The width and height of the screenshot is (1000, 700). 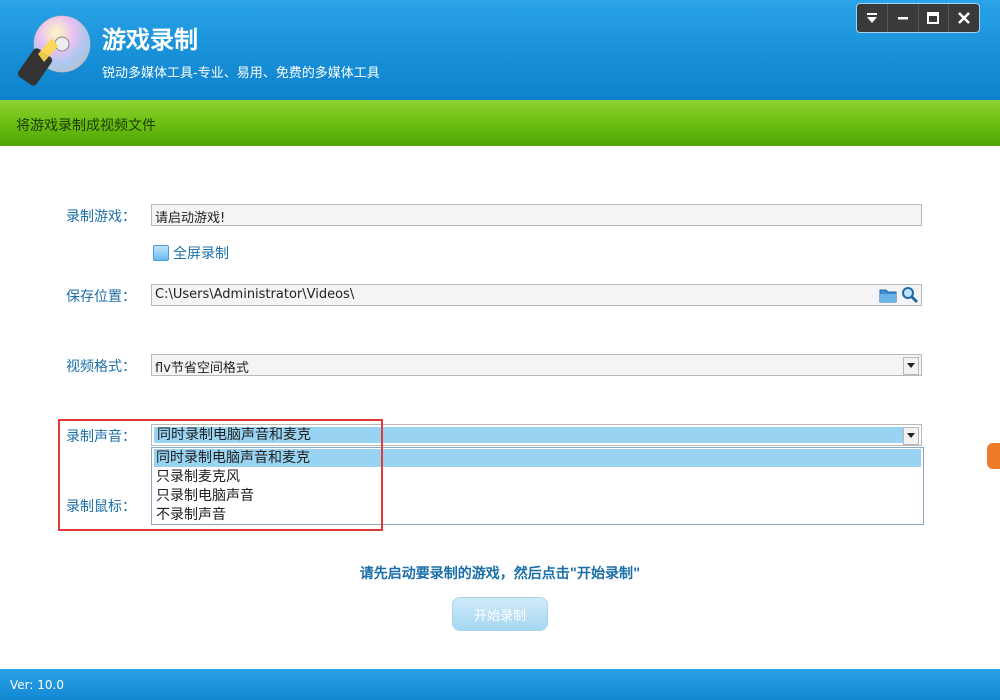 I want to click on folder-icon, so click(x=888, y=295).